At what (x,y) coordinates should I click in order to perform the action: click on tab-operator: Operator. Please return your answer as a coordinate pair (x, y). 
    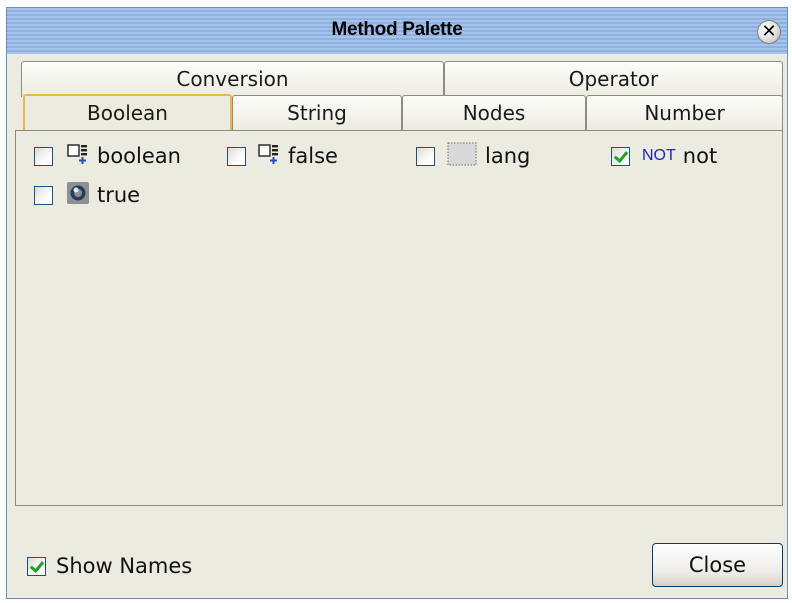
    Looking at the image, I should click on (613, 79).